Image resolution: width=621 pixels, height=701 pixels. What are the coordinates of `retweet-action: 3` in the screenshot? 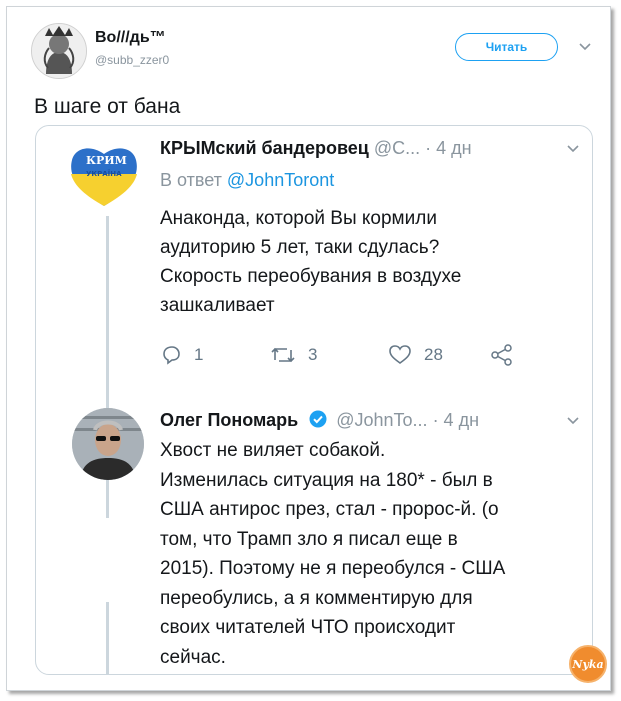 It's located at (293, 355).